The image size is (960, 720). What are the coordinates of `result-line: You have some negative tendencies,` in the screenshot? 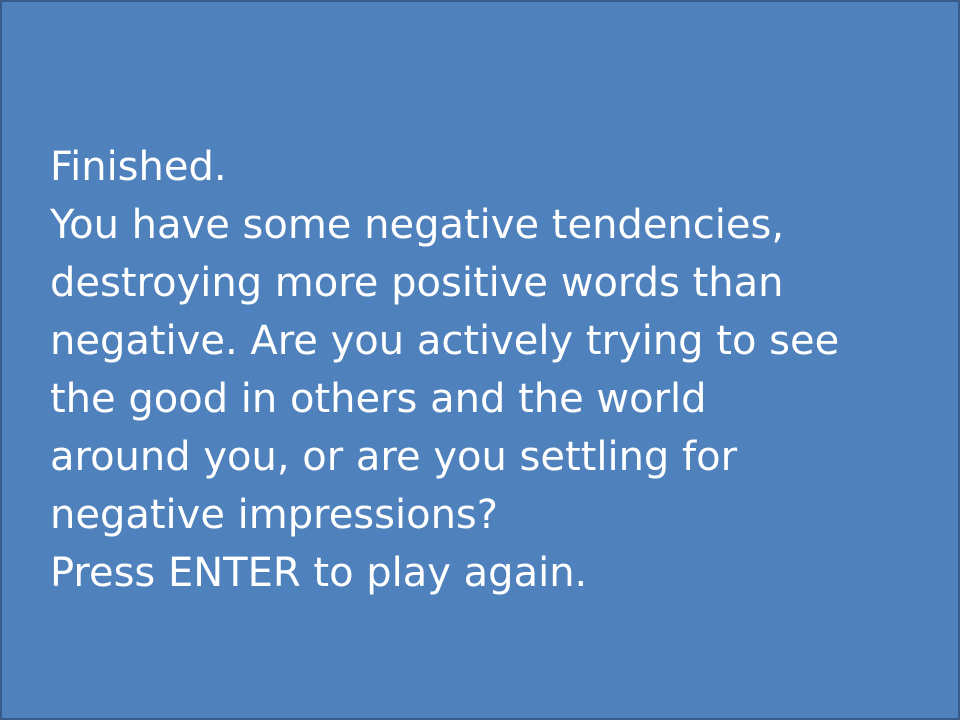 It's located at (417, 225).